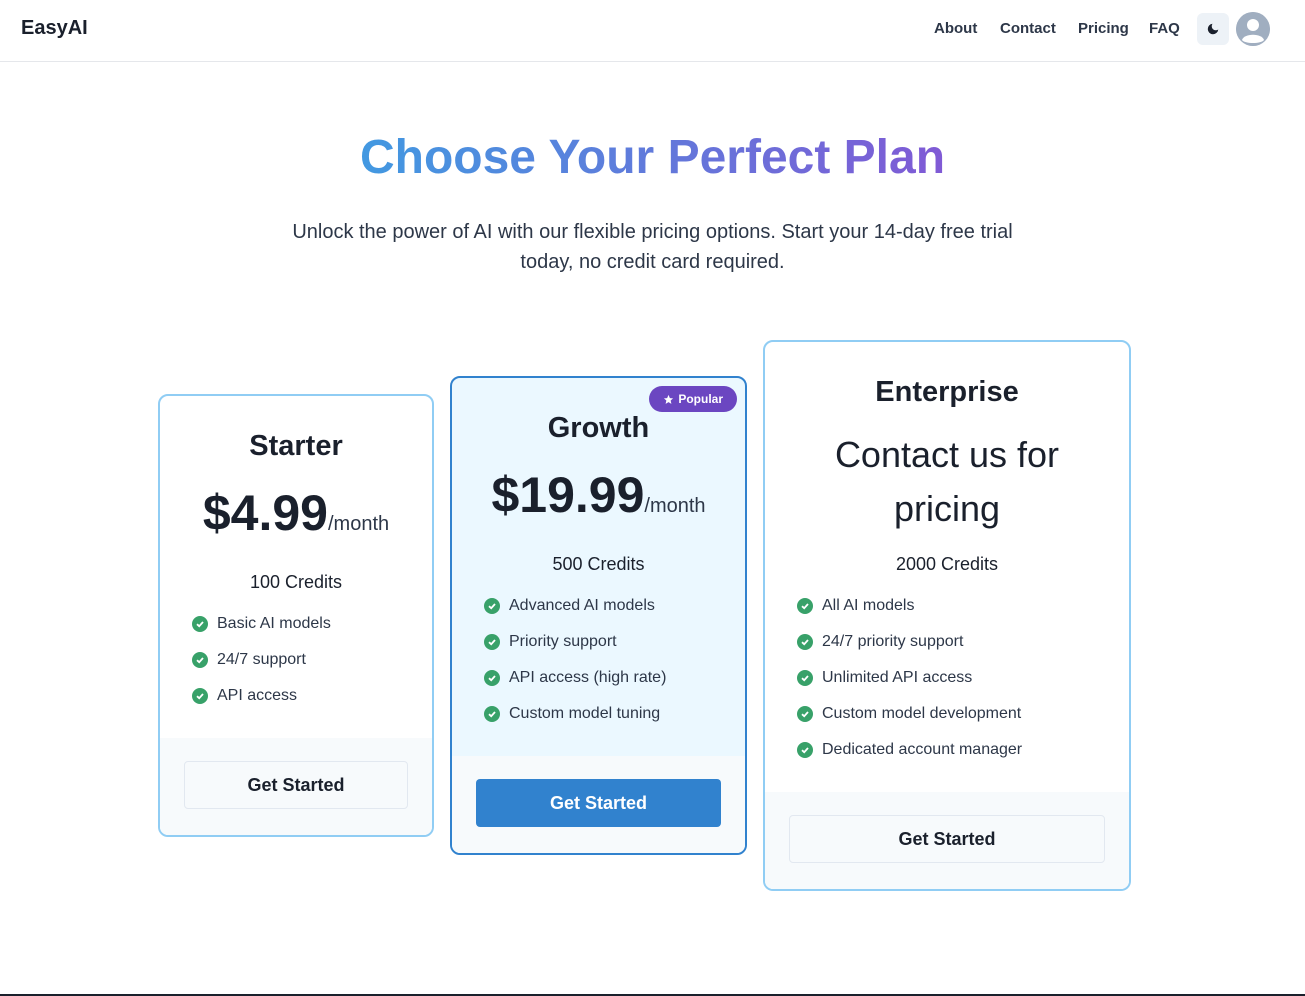 This screenshot has height=996, width=1305. What do you see at coordinates (947, 564) in the screenshot?
I see `plan-credits: 2000 Credits` at bounding box center [947, 564].